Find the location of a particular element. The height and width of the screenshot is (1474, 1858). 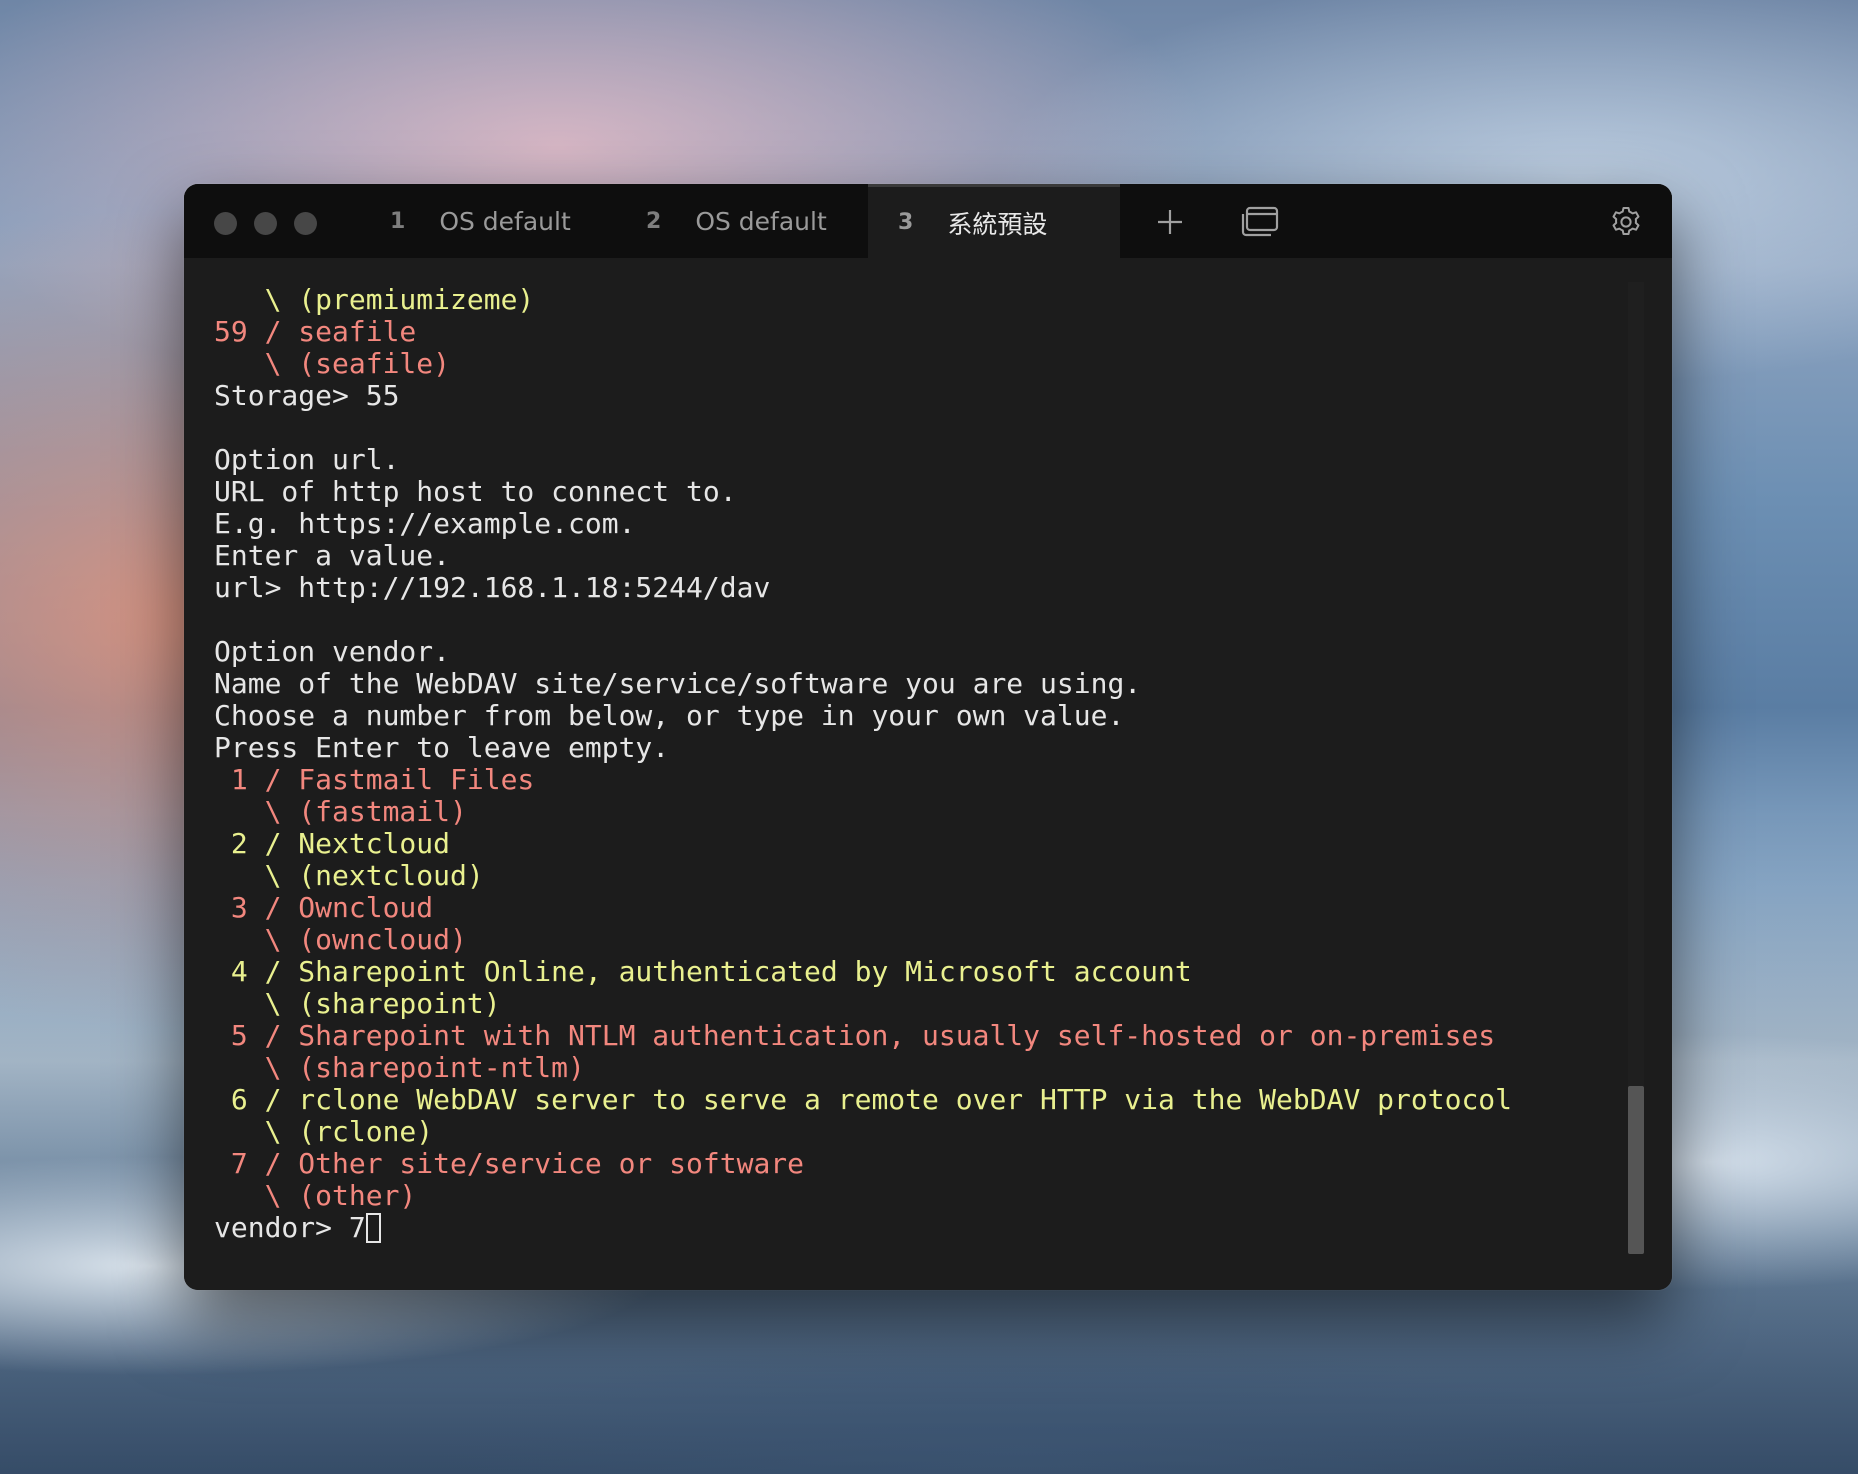

scrollbar-thumb is located at coordinates (1636, 1170).